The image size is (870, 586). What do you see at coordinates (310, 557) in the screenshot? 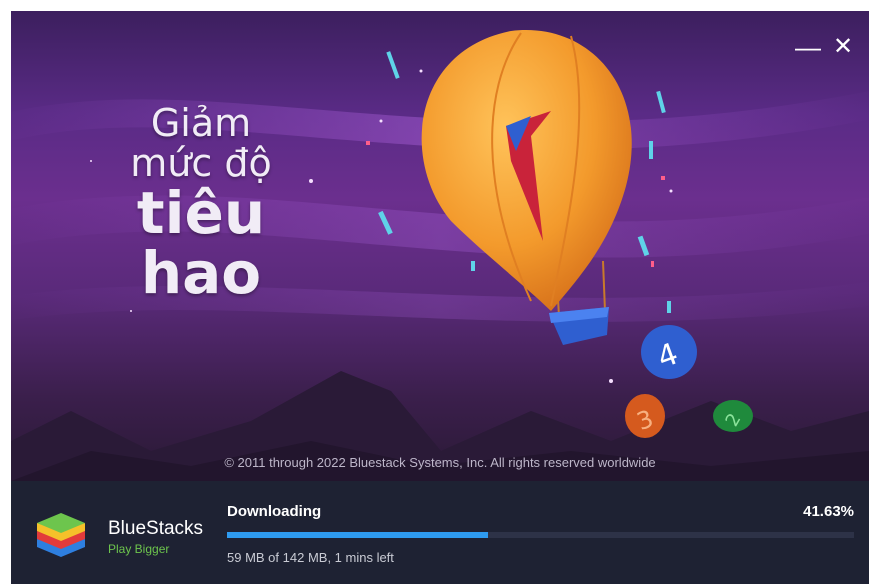
I see `download-detail: 59 MB of 142 MB, 1 mins left` at bounding box center [310, 557].